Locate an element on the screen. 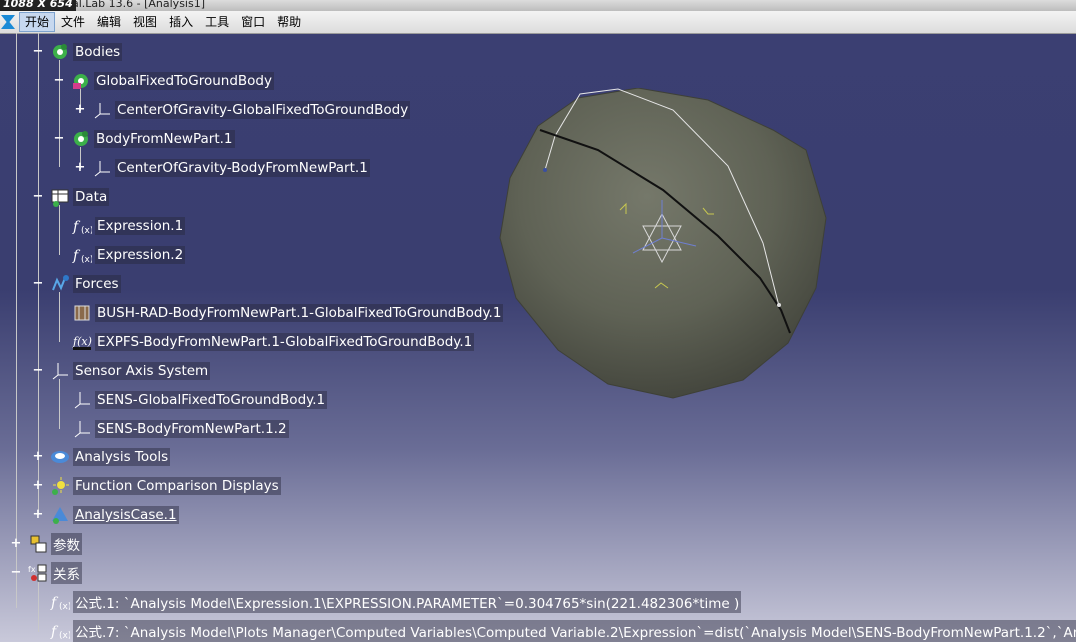 The width and height of the screenshot is (1076, 642). app-logo-icon is located at coordinates (8, 22).